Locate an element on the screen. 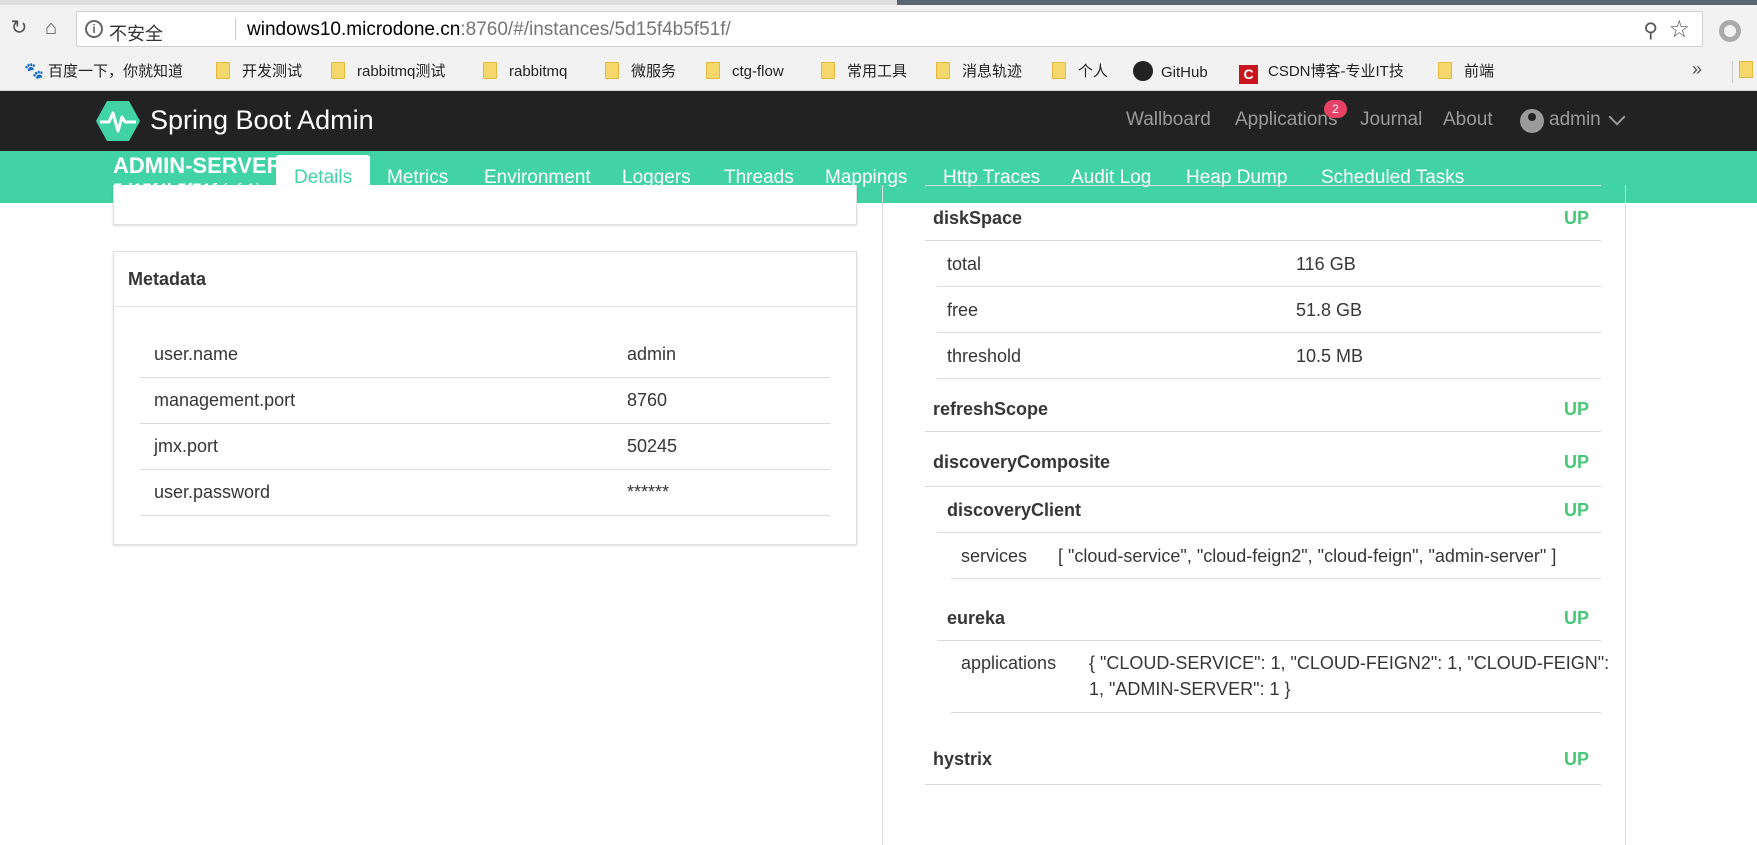 The width and height of the screenshot is (1757, 845). metadata-value: admin is located at coordinates (652, 354).